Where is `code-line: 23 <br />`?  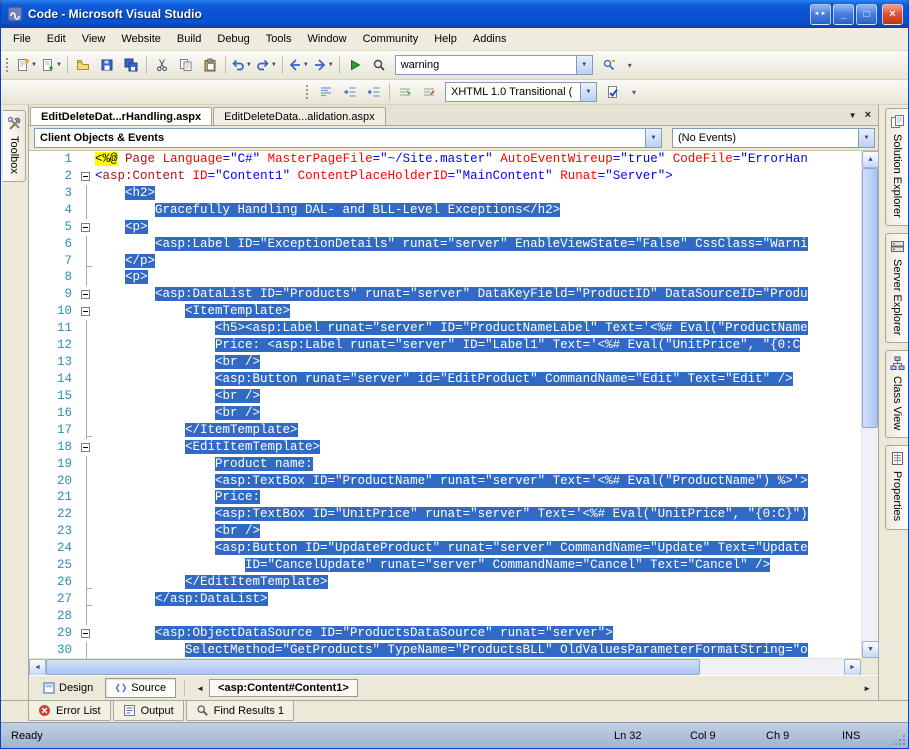
code-line: 23 <br /> is located at coordinates (445, 532).